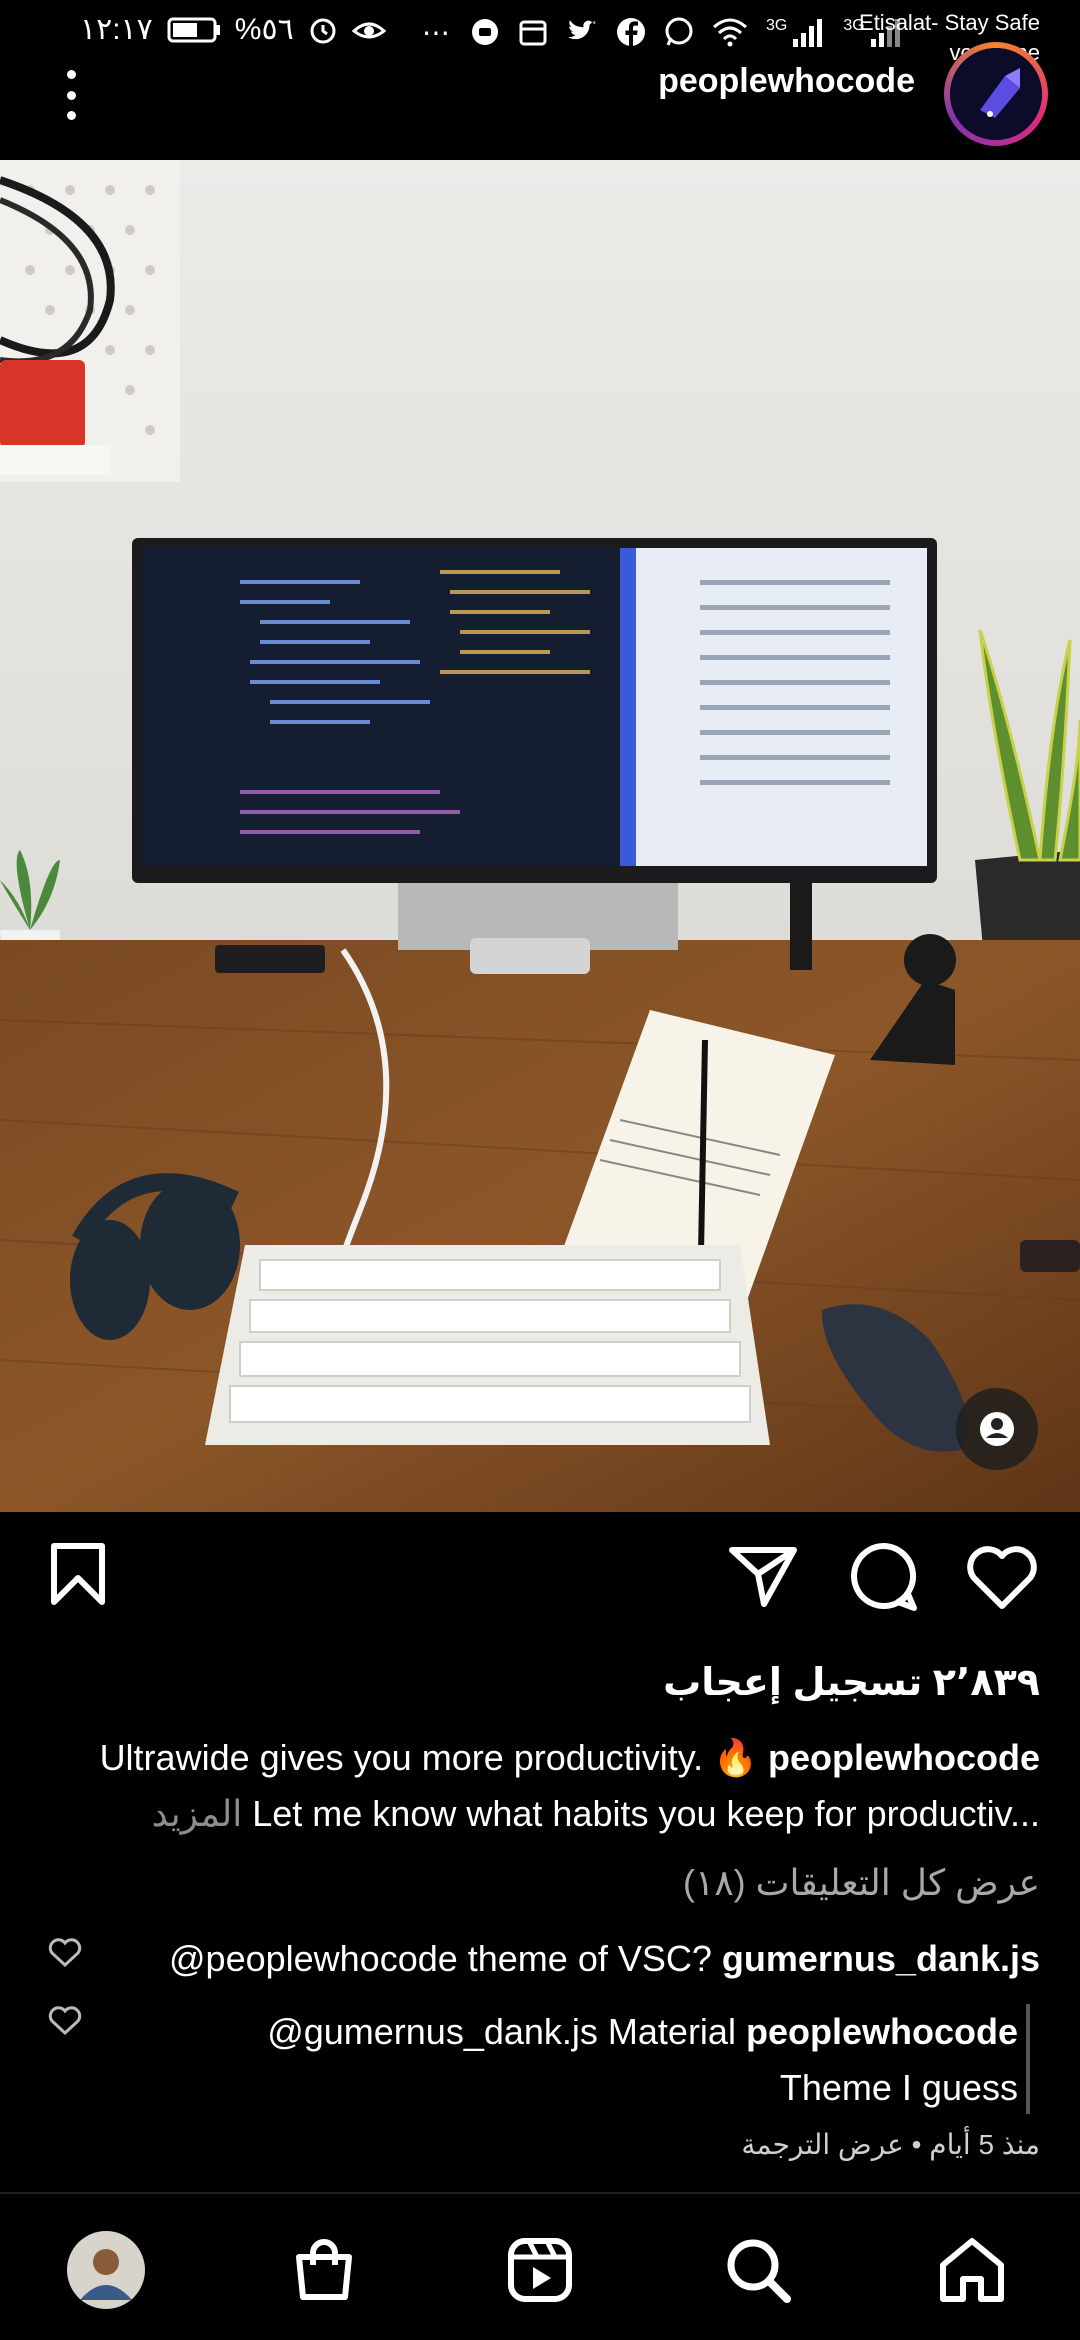 The width and height of the screenshot is (1080, 2340). What do you see at coordinates (264, 29) in the screenshot?
I see `battery-percent: %٥٦` at bounding box center [264, 29].